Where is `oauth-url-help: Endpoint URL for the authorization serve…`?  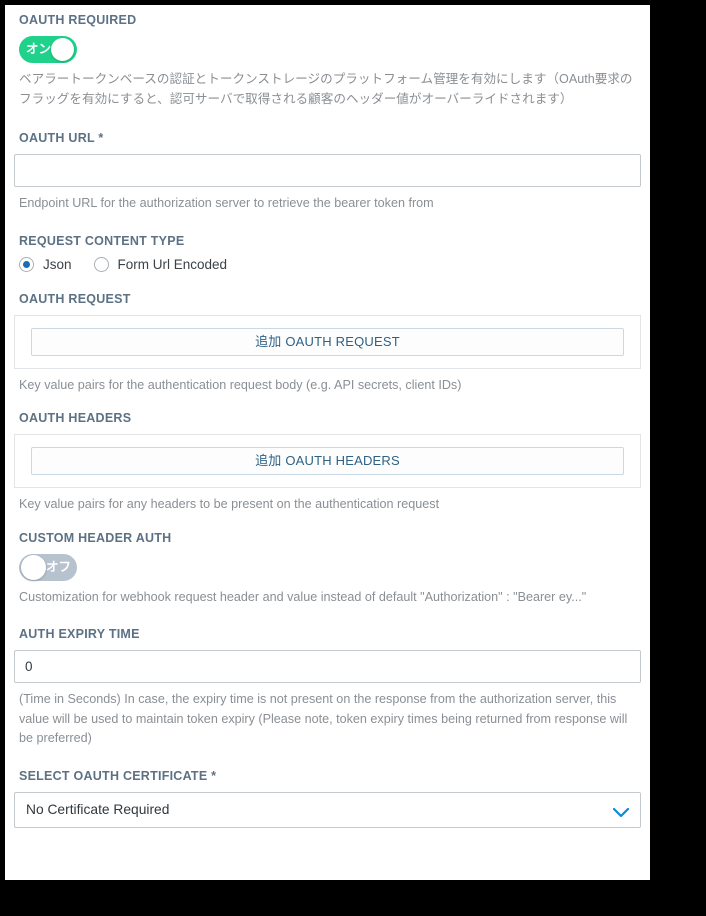 oauth-url-help: Endpoint URL for the authorization serve… is located at coordinates (226, 203).